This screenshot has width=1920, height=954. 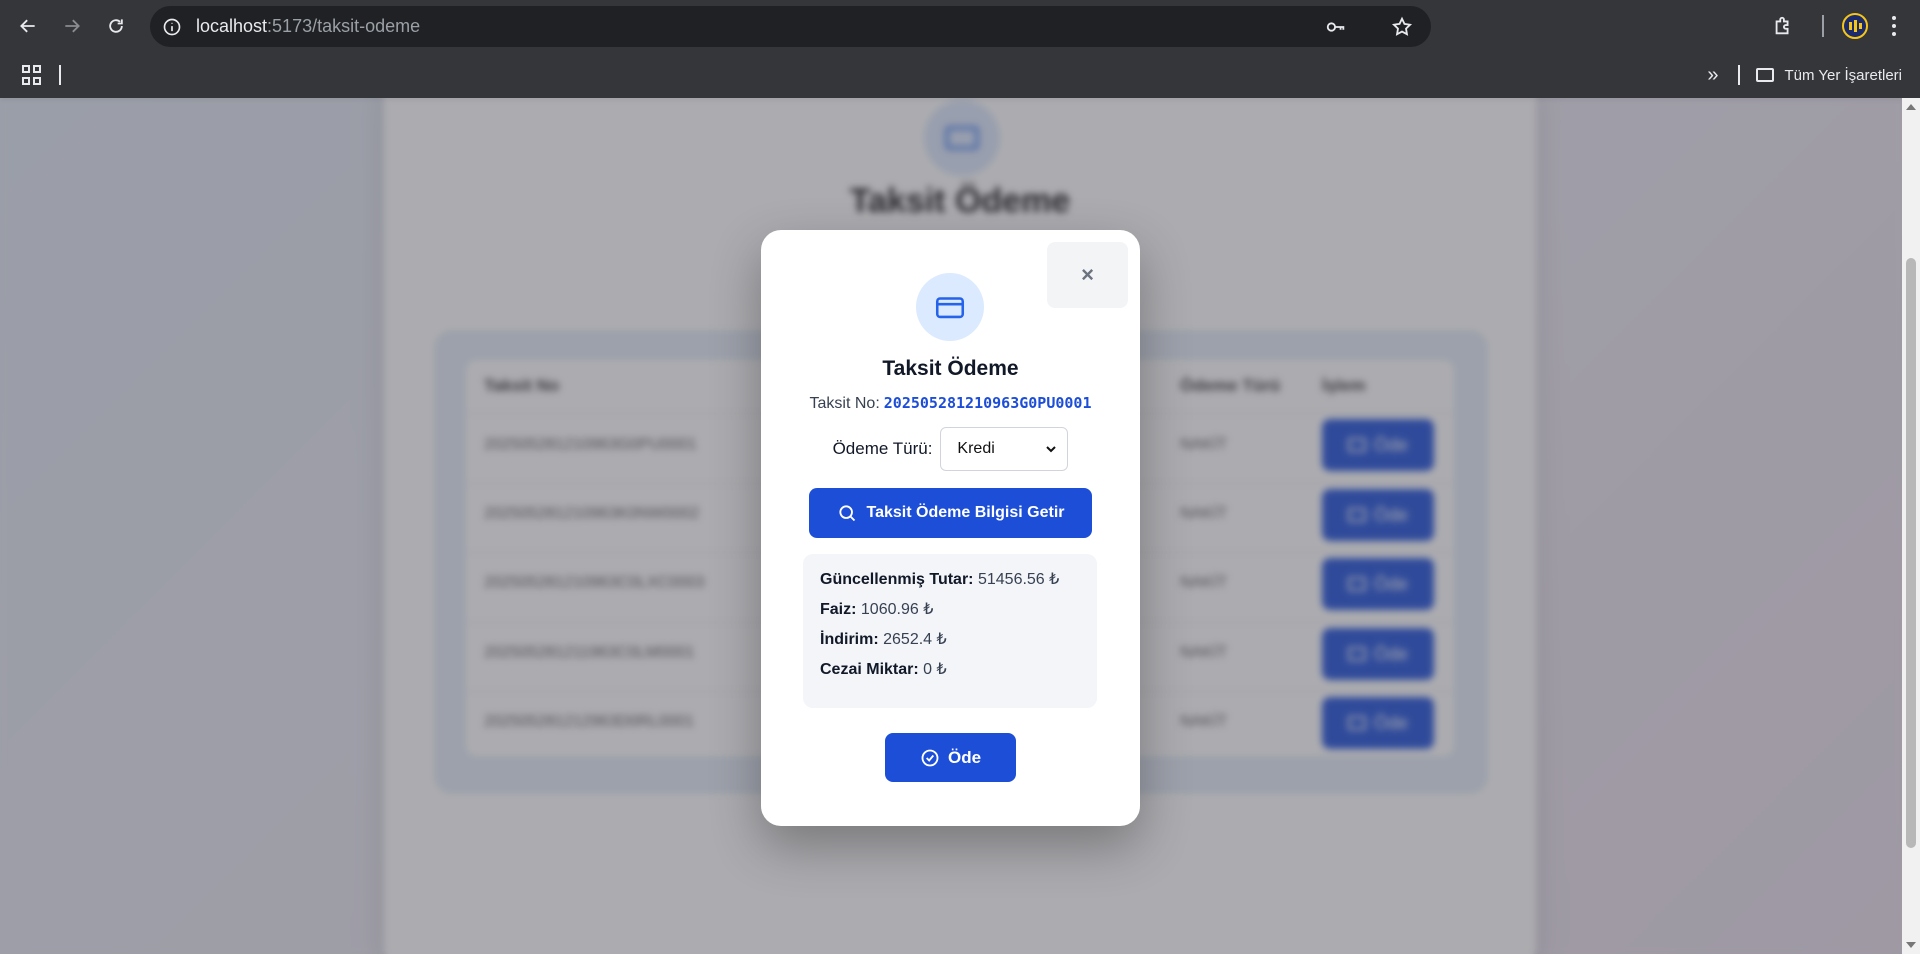 I want to click on site-info-icon, so click(x=172, y=27).